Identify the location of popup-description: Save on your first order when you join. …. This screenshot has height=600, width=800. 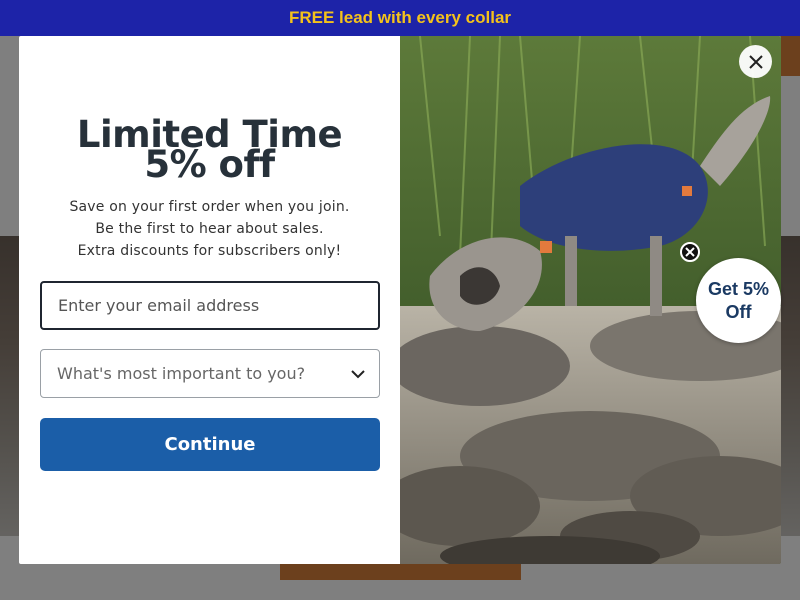
(209, 229).